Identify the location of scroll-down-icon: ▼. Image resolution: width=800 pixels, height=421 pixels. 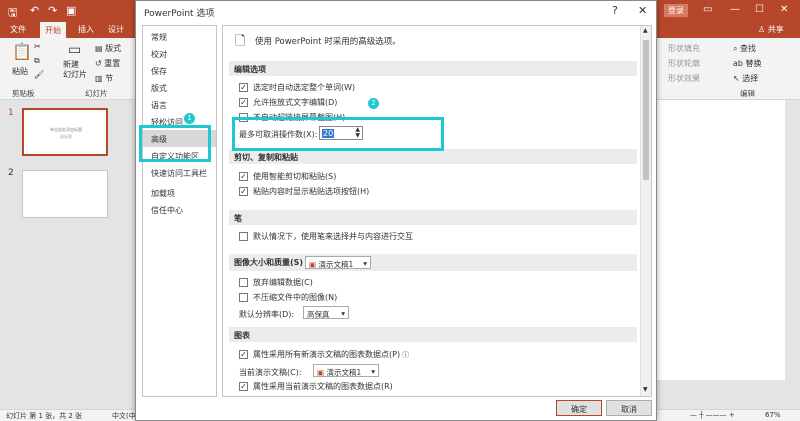
(645, 389).